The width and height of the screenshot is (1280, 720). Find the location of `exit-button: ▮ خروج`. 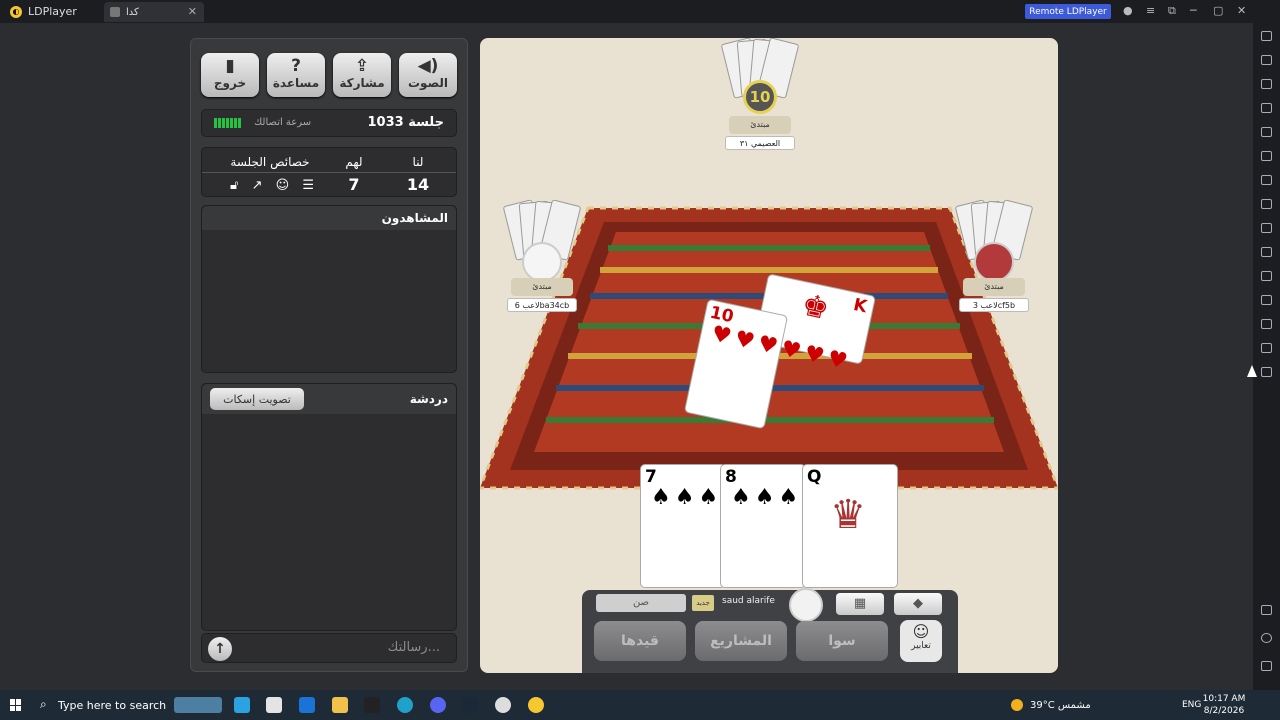

exit-button: ▮ خروج is located at coordinates (230, 75).